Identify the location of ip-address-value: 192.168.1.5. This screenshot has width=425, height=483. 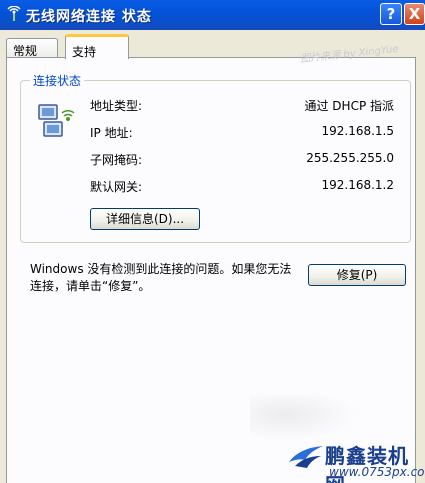
(357, 131).